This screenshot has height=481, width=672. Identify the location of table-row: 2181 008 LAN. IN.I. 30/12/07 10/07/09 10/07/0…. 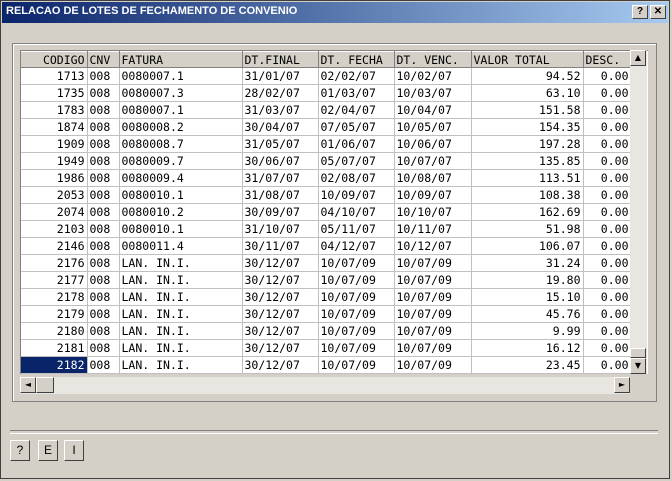
(326, 348).